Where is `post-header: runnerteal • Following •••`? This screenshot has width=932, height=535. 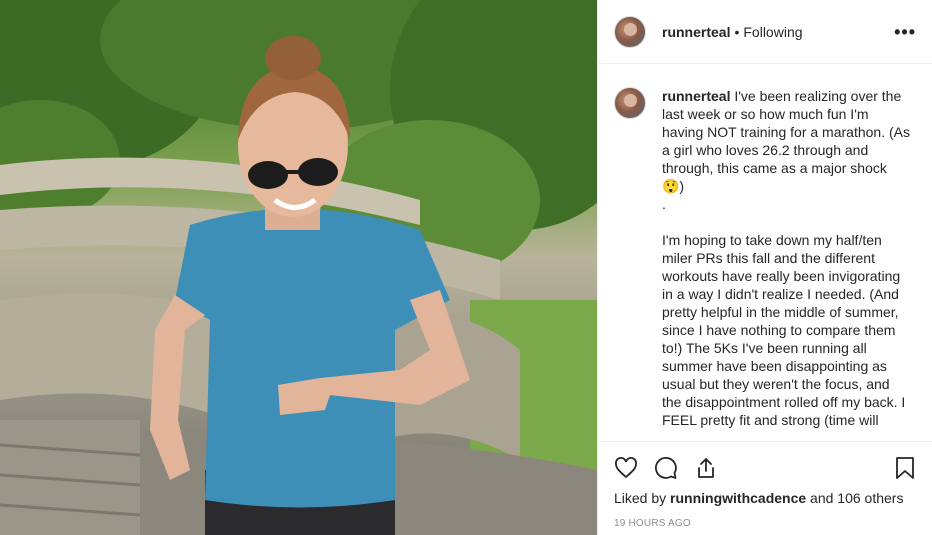 post-header: runnerteal • Following ••• is located at coordinates (765, 32).